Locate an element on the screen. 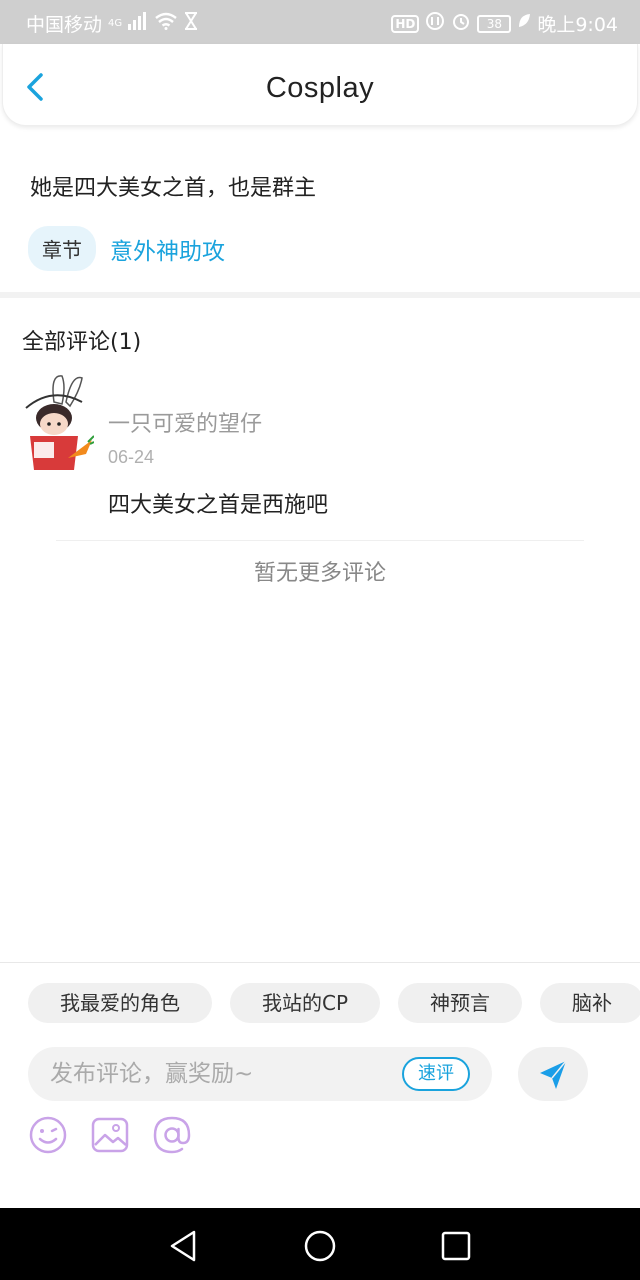  system-nav-bar is located at coordinates (320, 1244).